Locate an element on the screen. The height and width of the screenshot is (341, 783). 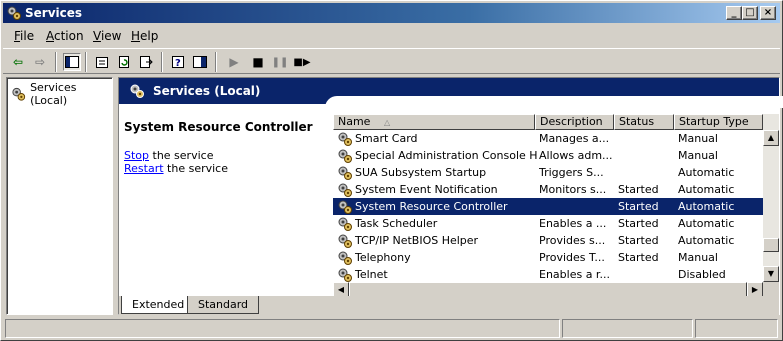
menu-help-accelerator: H is located at coordinates (136, 36).